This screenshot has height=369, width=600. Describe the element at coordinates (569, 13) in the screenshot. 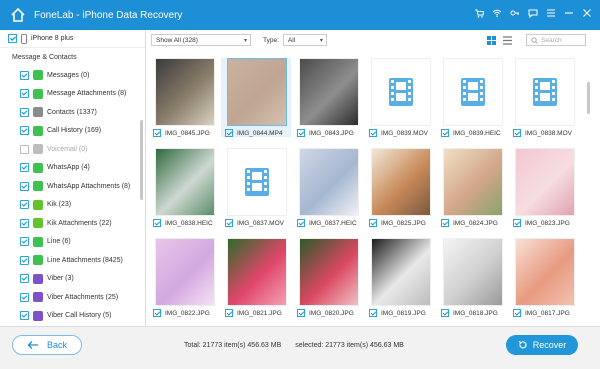

I see `minimize-icon` at that location.